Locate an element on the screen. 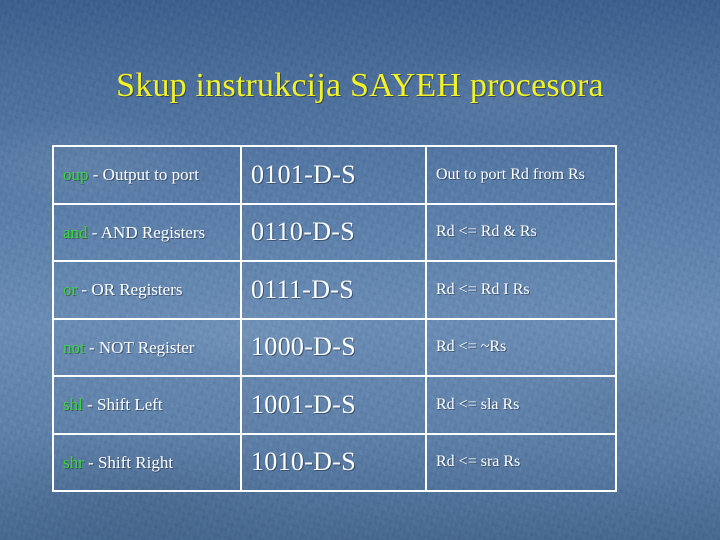 Image resolution: width=720 pixels, height=540 pixels. mnemonic-keyword: or is located at coordinates (70, 290).